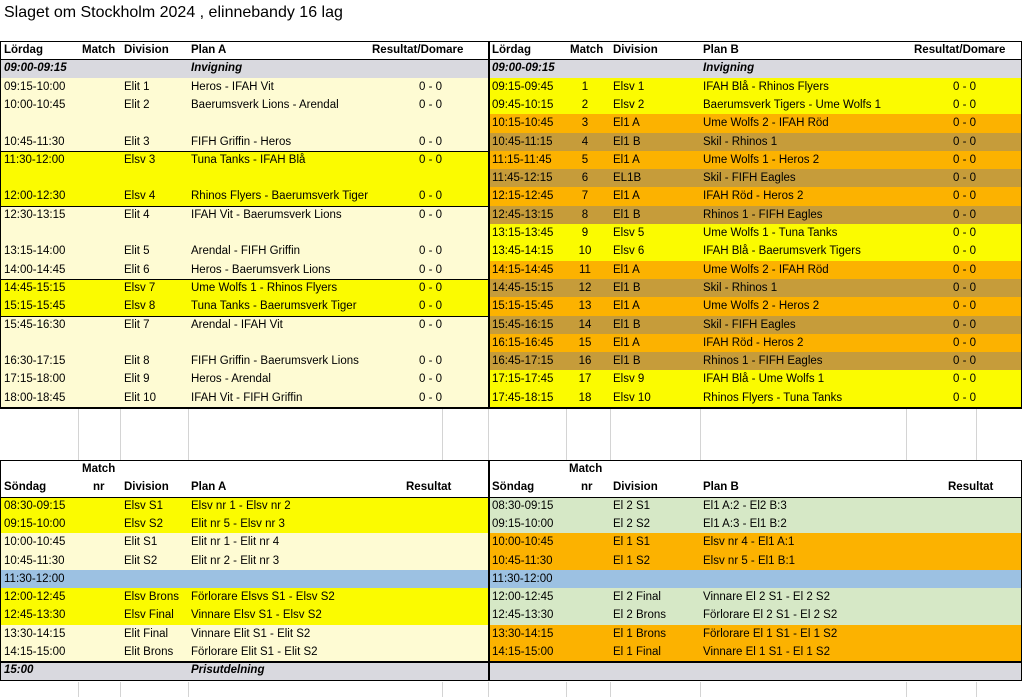  I want to click on division-cell: El 1 Brons, so click(646, 634).